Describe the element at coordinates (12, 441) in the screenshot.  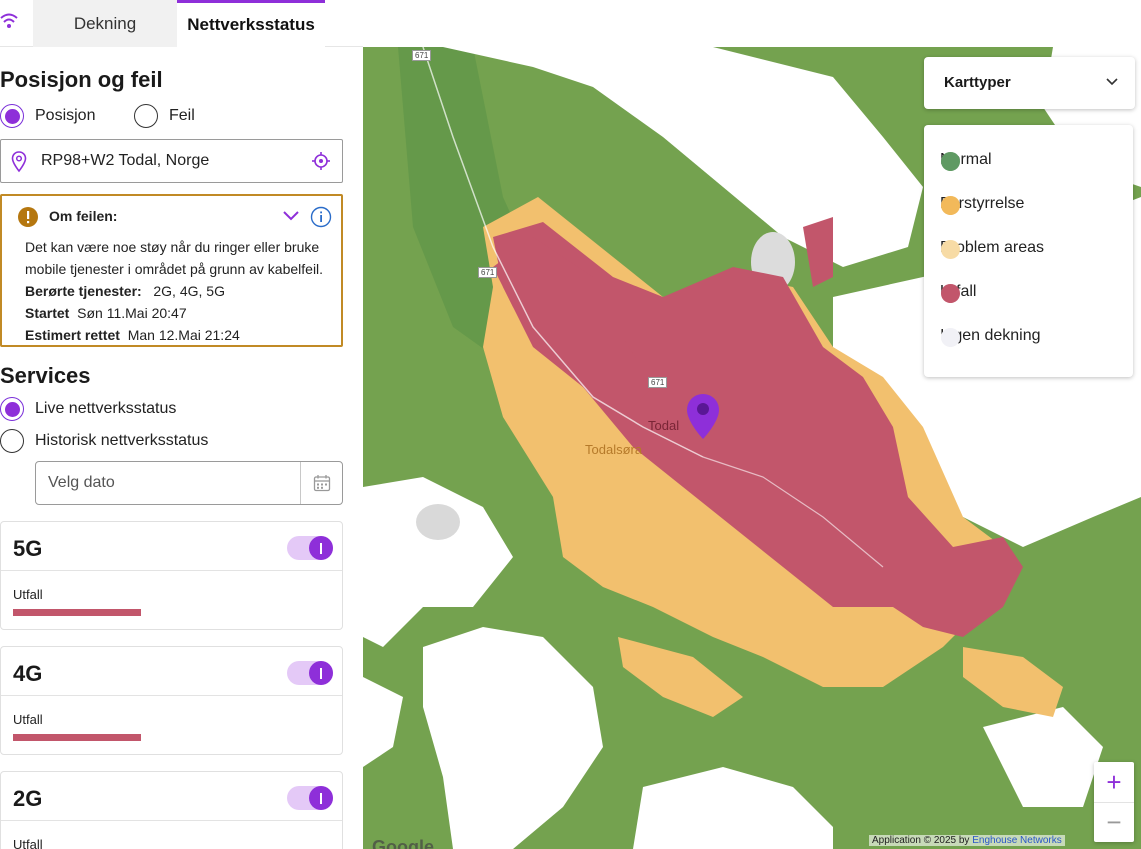
I see `radio-historic-indicator` at that location.